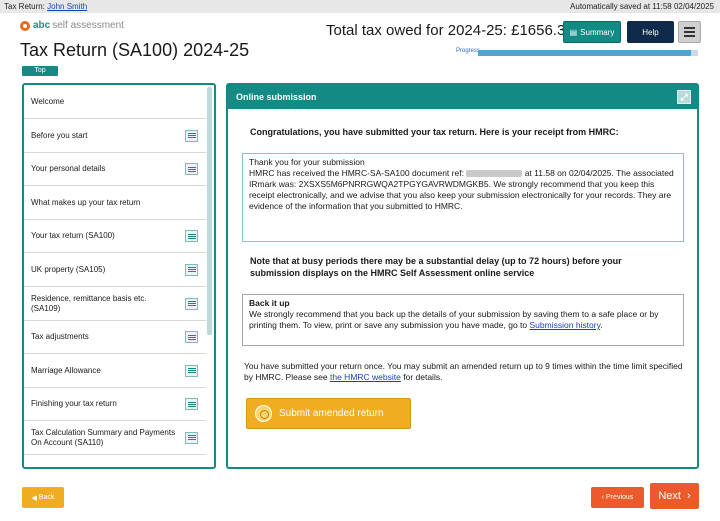 The image size is (720, 521). I want to click on next-button: Next ›, so click(674, 496).